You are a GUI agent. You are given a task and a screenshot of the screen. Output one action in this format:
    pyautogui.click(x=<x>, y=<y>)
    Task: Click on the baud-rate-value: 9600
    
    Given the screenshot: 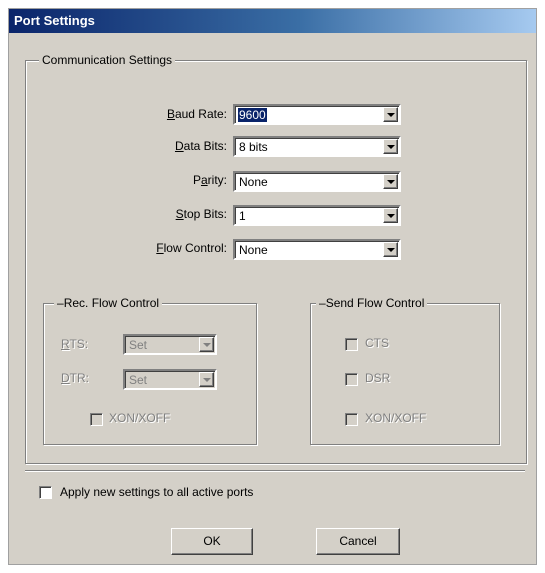 What is the action you would take?
    pyautogui.click(x=252, y=115)
    